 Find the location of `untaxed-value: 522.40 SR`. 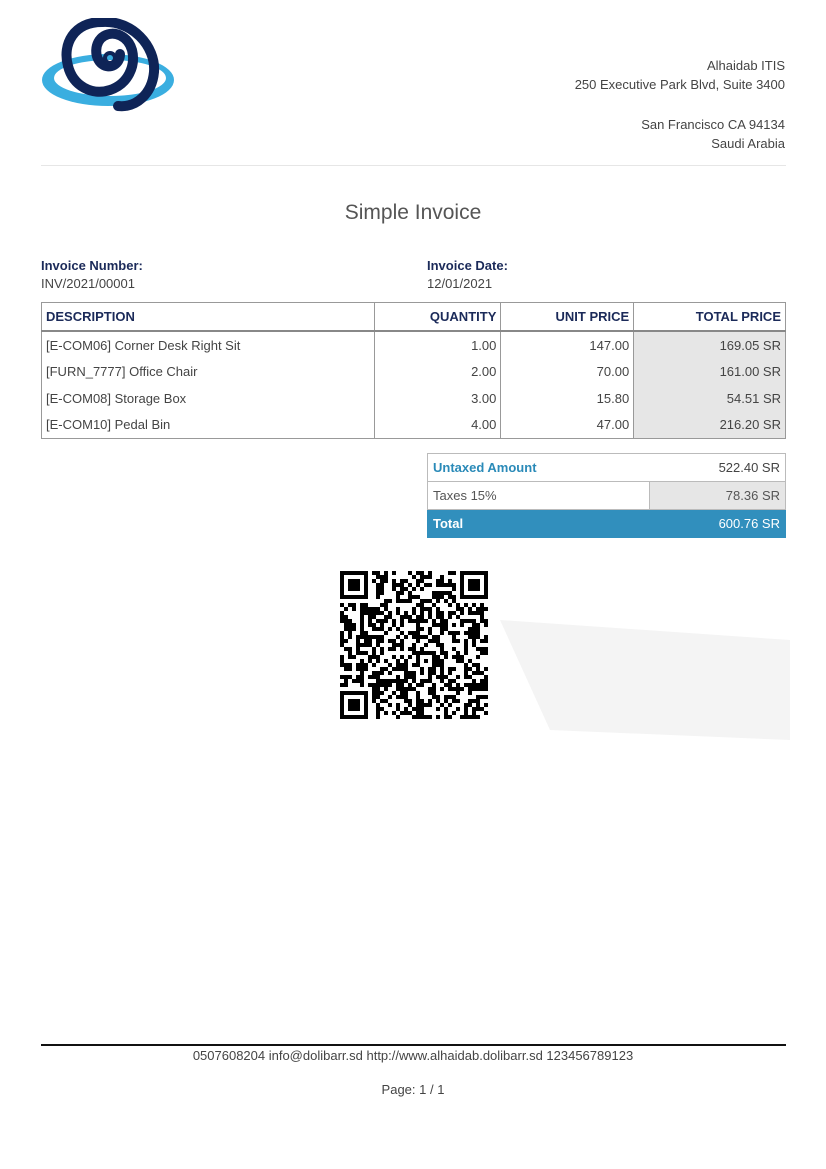

untaxed-value: 522.40 SR is located at coordinates (717, 467).